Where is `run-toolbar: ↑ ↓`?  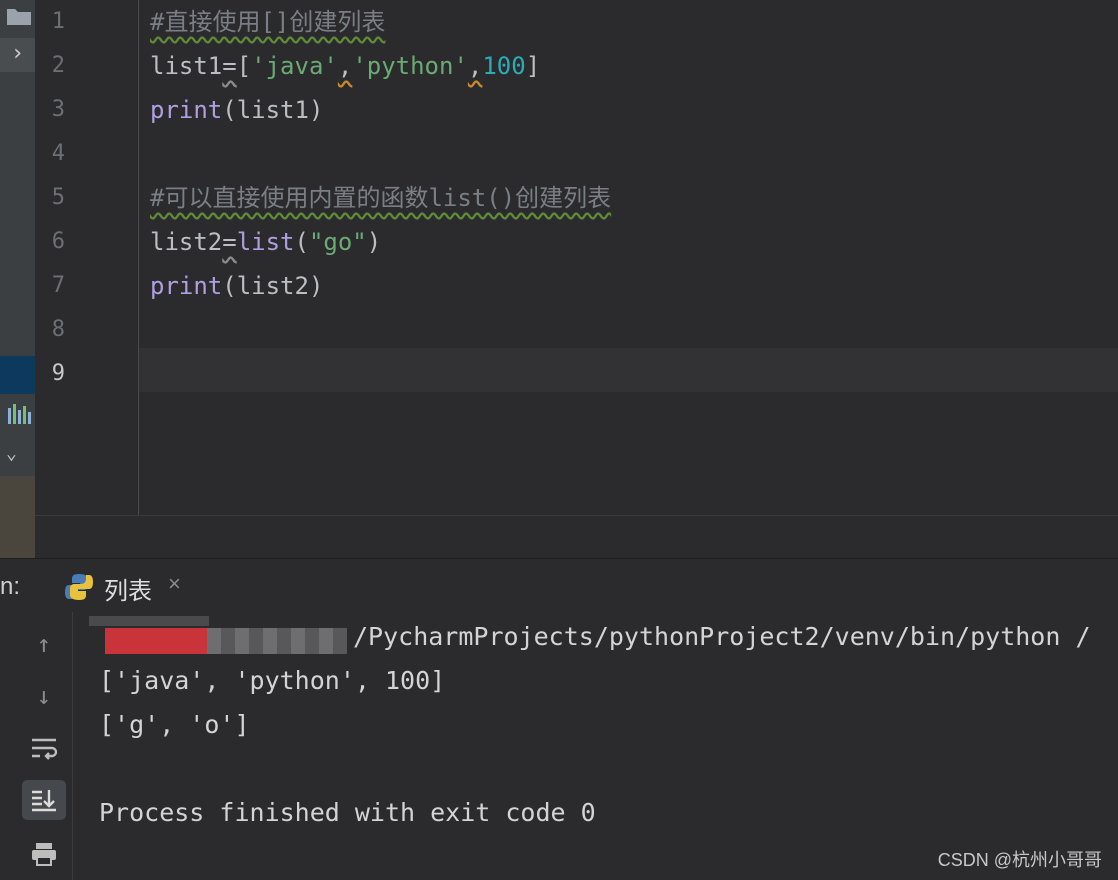
run-toolbar: ↑ ↓ is located at coordinates (44, 746).